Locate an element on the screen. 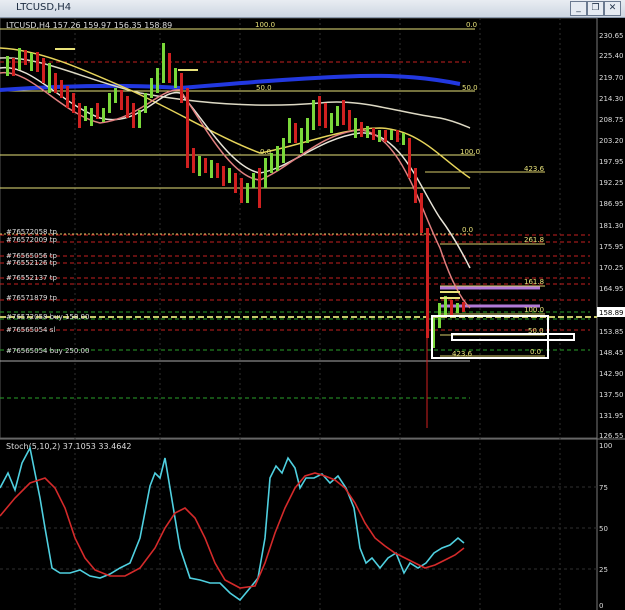 This screenshot has width=625, height=610. price-tick: 192.25 is located at coordinates (611, 183).